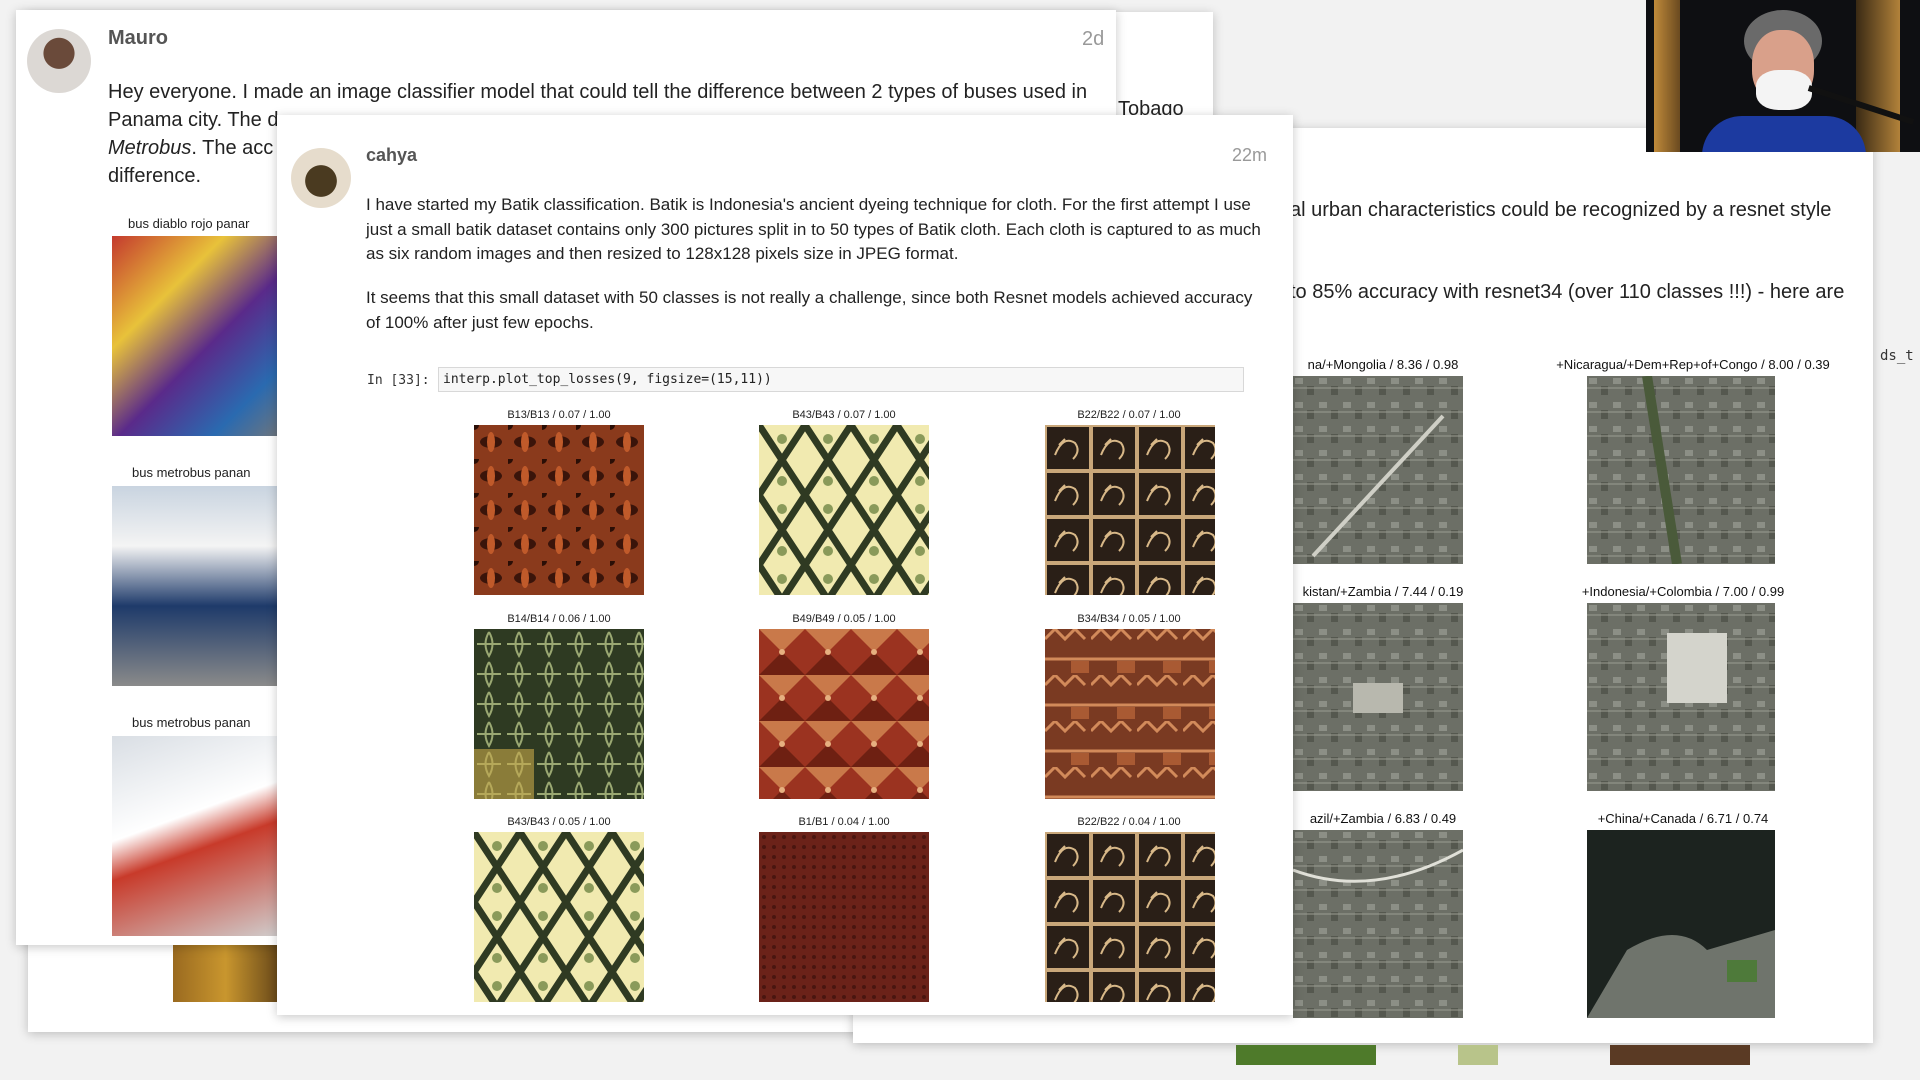  What do you see at coordinates (1897, 356) in the screenshot?
I see `code-fragment: ds_t` at bounding box center [1897, 356].